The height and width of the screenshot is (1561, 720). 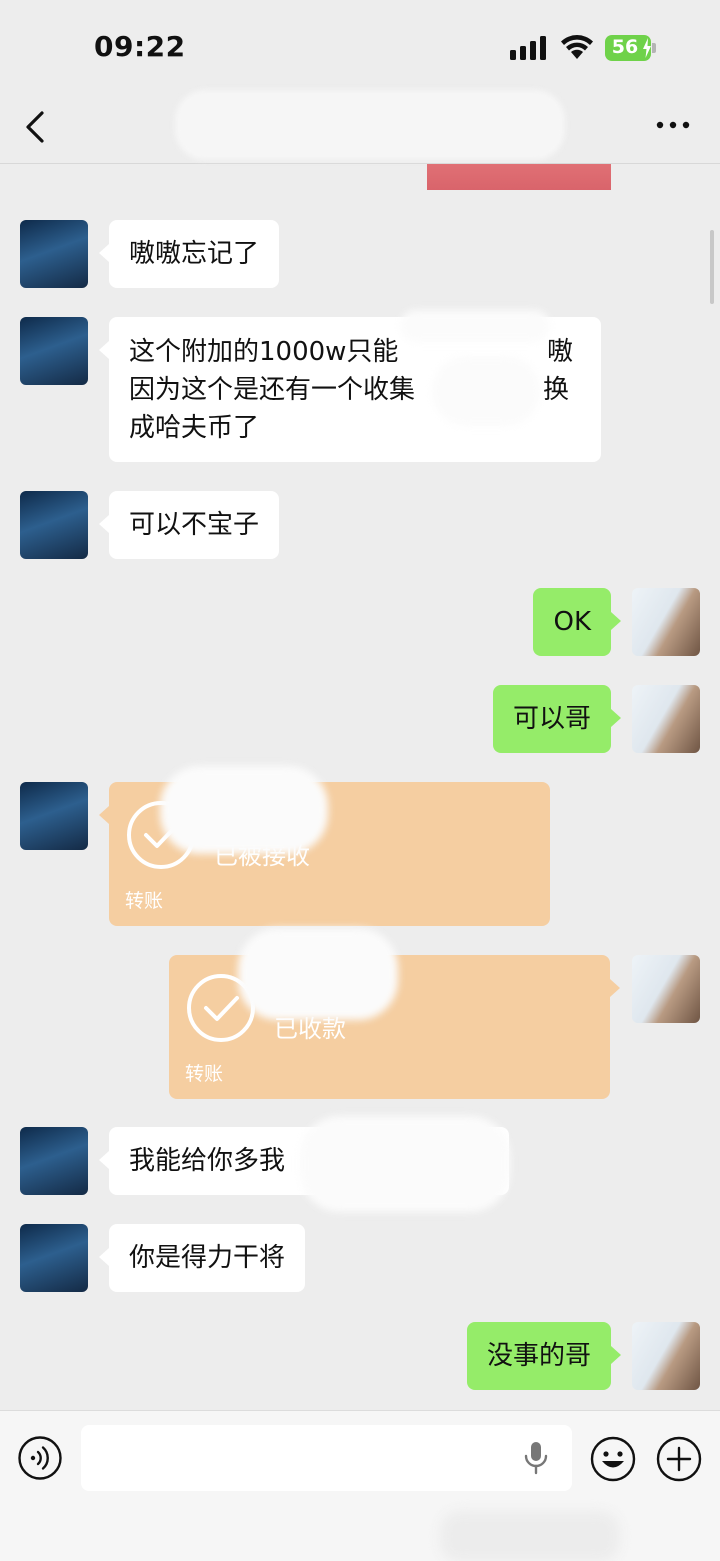 I want to click on chat-title, so click(x=370, y=125).